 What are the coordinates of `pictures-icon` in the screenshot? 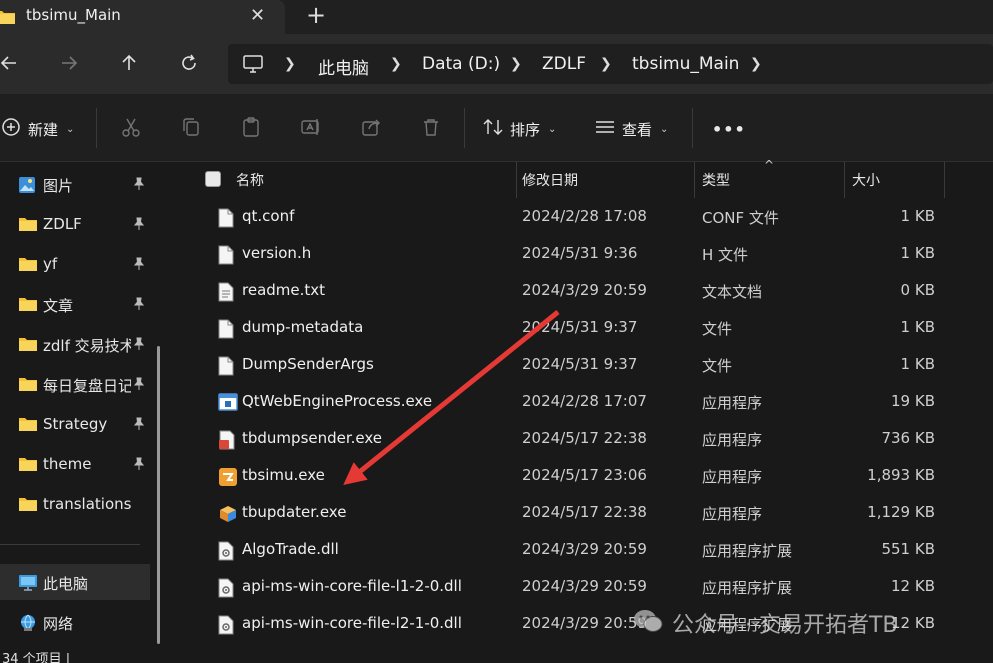 It's located at (27, 187).